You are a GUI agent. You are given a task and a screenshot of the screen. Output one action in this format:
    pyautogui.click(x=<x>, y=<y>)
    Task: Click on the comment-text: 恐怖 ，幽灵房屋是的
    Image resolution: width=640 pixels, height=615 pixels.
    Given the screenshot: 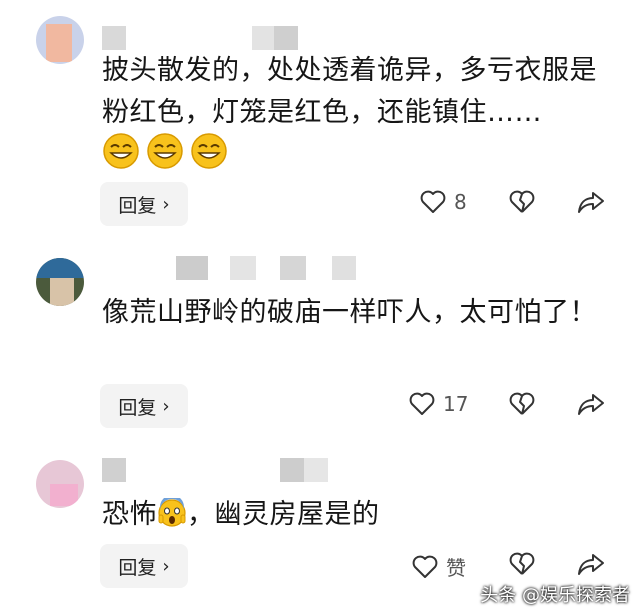 What is the action you would take?
    pyautogui.click(x=362, y=515)
    